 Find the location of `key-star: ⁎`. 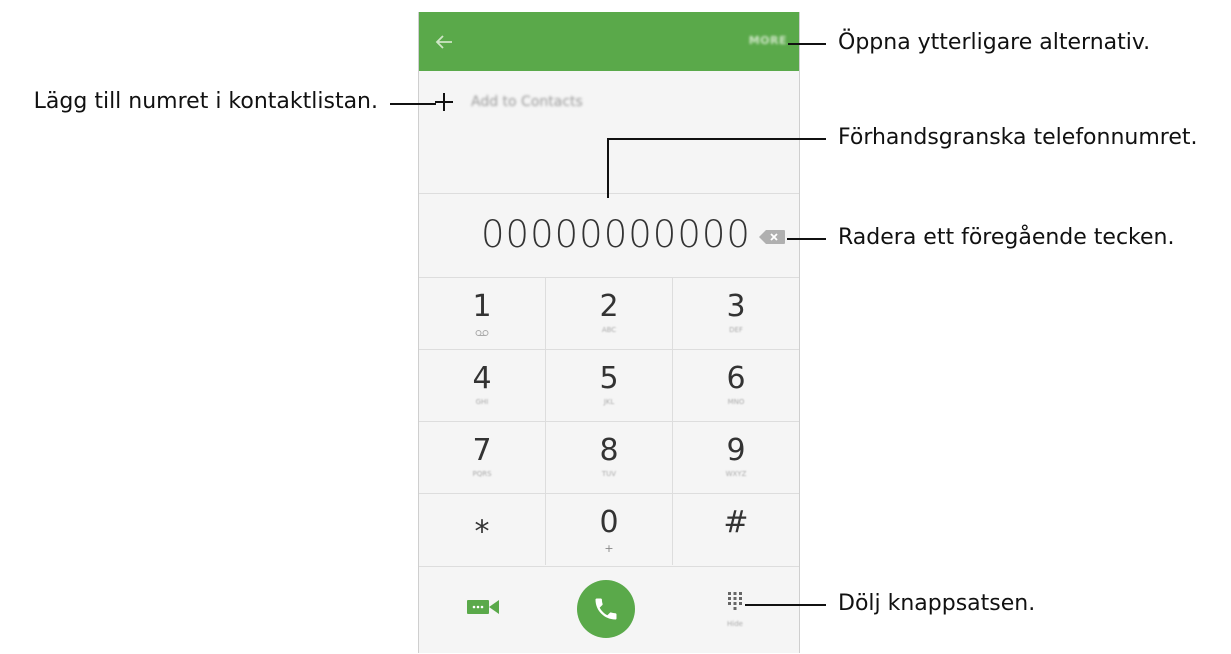

key-star: ⁎ is located at coordinates (482, 529).